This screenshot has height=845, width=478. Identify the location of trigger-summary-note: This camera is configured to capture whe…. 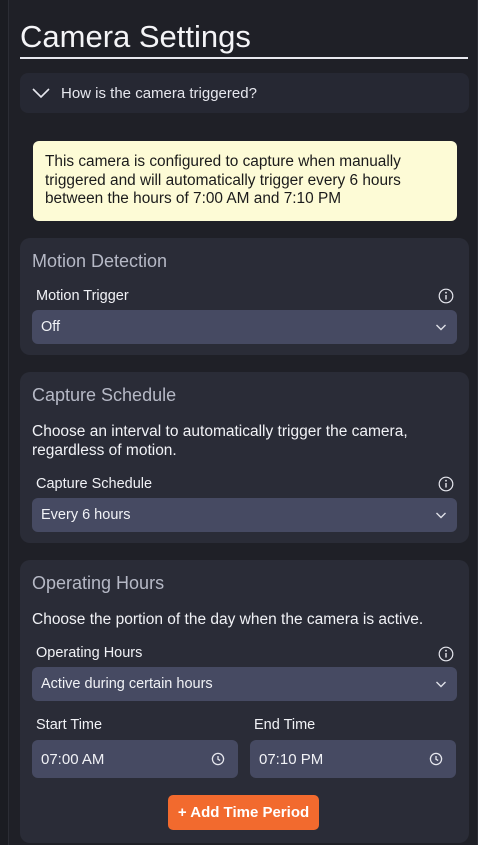
(245, 181).